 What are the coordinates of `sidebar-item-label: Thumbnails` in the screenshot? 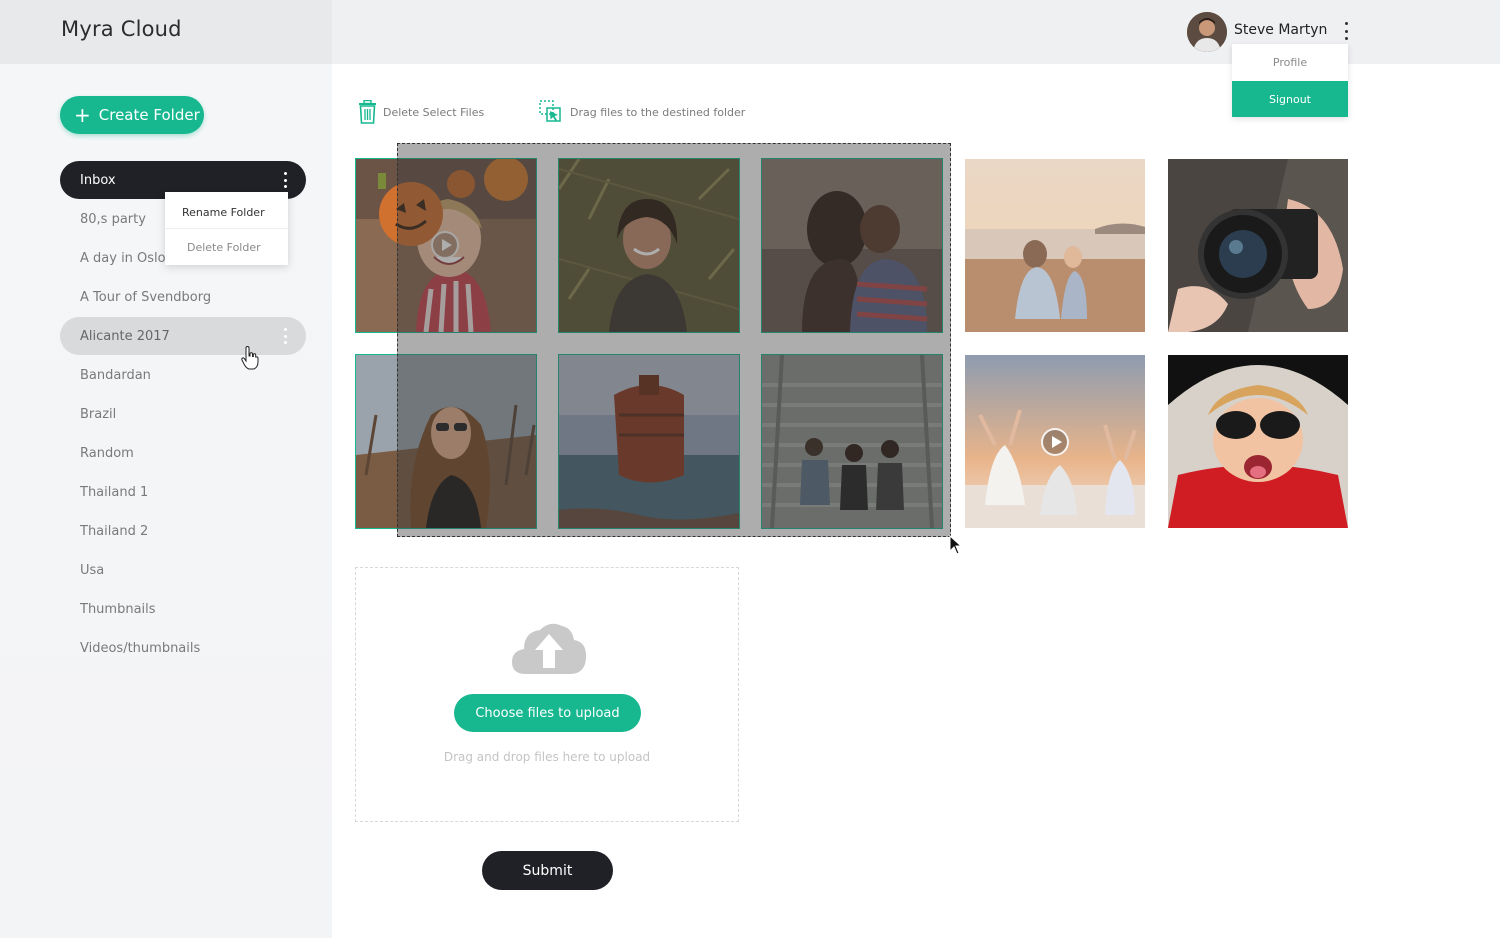 It's located at (118, 609).